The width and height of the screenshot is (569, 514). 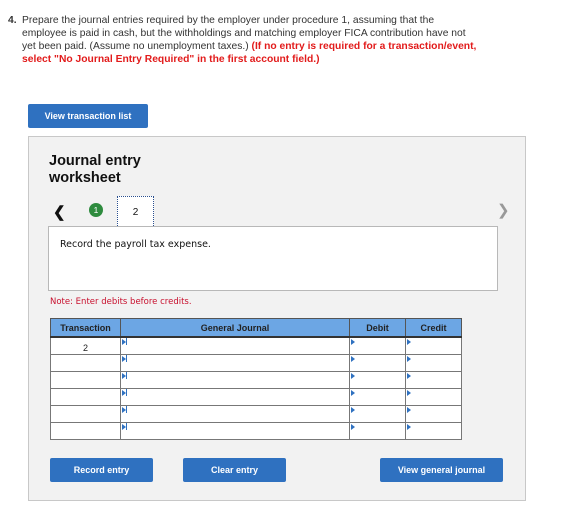 I want to click on view-transaction-list-button: View transaction list, so click(x=88, y=116).